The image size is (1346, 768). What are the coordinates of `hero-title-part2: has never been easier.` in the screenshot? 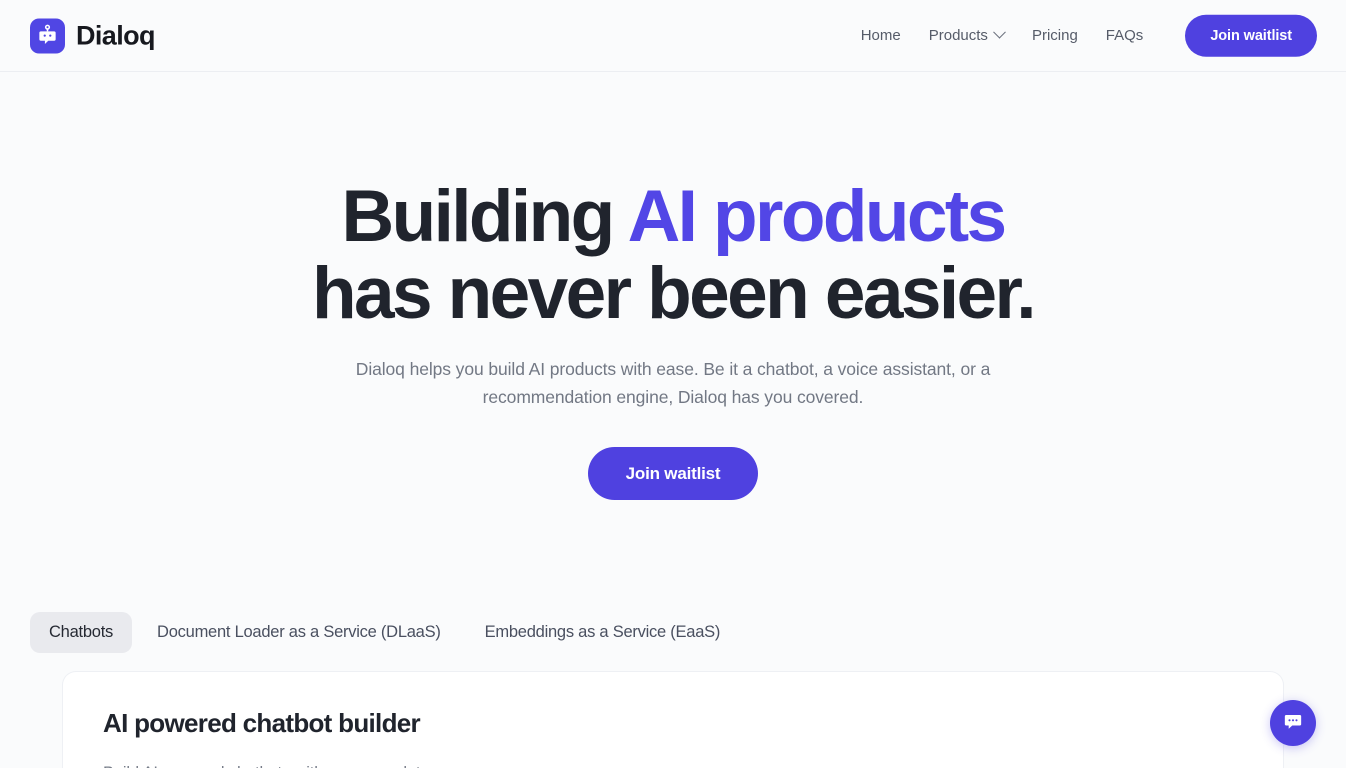 It's located at (674, 294).